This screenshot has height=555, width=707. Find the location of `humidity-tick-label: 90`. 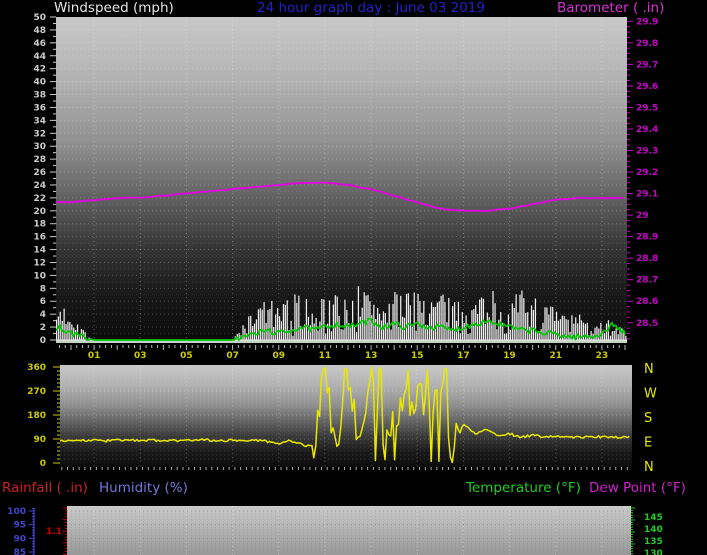

humidity-tick-label: 90 is located at coordinates (19, 539).